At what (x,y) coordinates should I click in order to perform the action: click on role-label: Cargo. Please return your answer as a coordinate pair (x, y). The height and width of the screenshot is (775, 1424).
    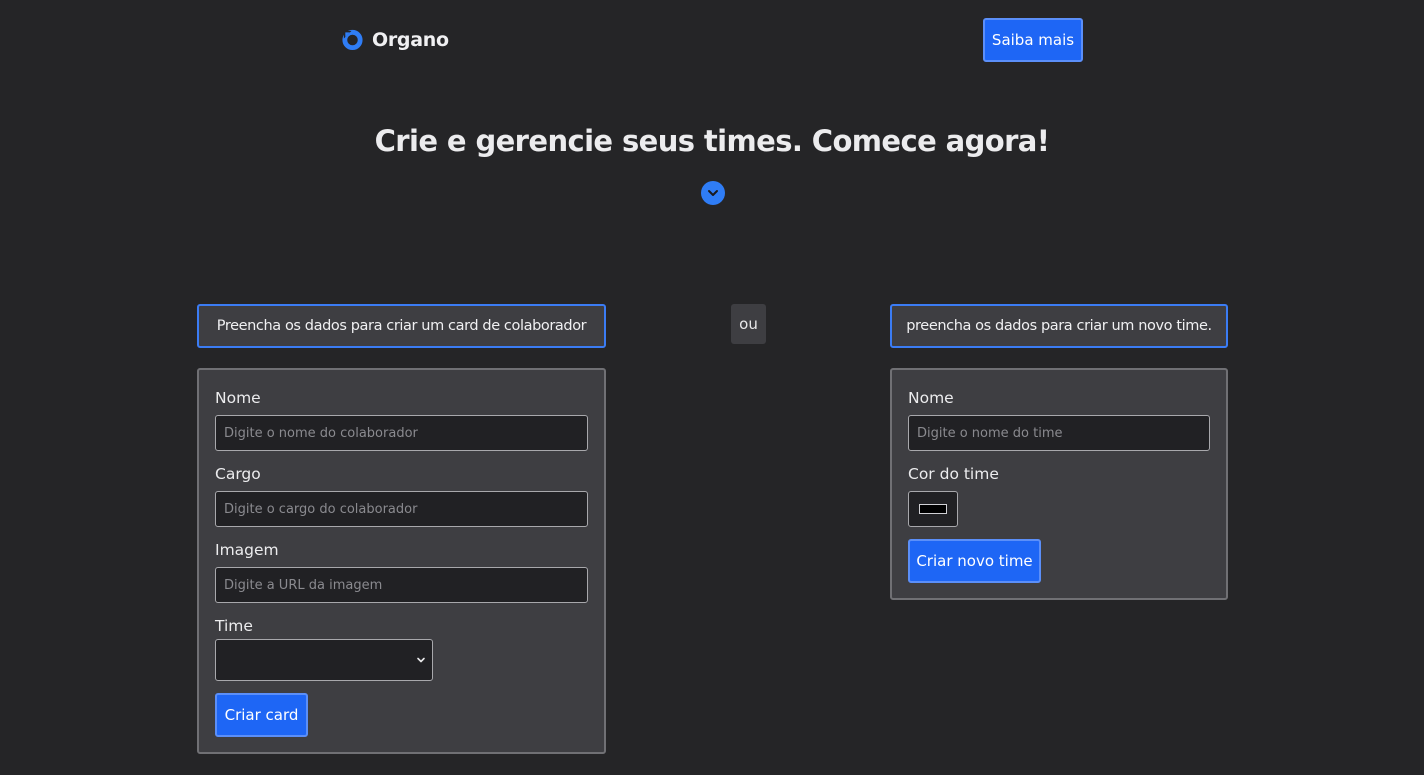
    Looking at the image, I should click on (238, 474).